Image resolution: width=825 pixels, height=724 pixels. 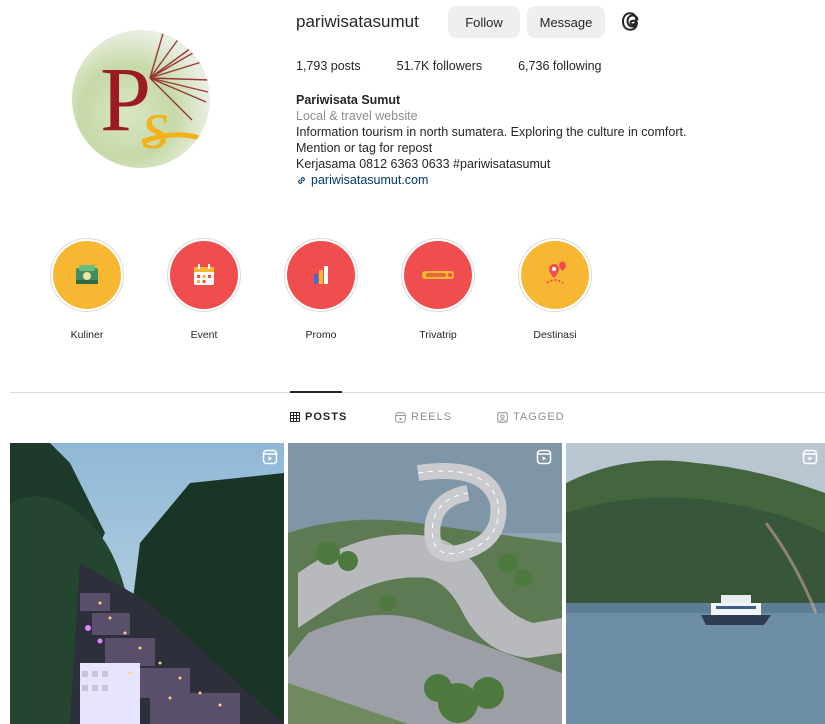 What do you see at coordinates (438, 289) in the screenshot?
I see `highlight-trivatrip: Trivatrip` at bounding box center [438, 289].